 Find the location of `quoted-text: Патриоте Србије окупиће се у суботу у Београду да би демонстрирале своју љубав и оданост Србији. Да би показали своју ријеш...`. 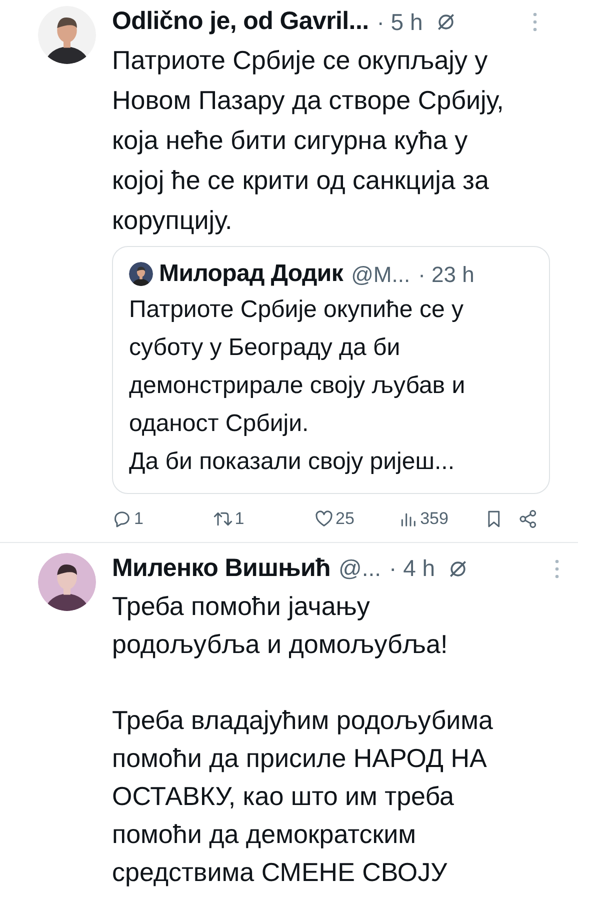

quoted-text: Патриоте Србије окупиће се у суботу у Београду да би демонстрирале своју љубав и оданост Србији. Да би показали своју ријеш... is located at coordinates (297, 386).